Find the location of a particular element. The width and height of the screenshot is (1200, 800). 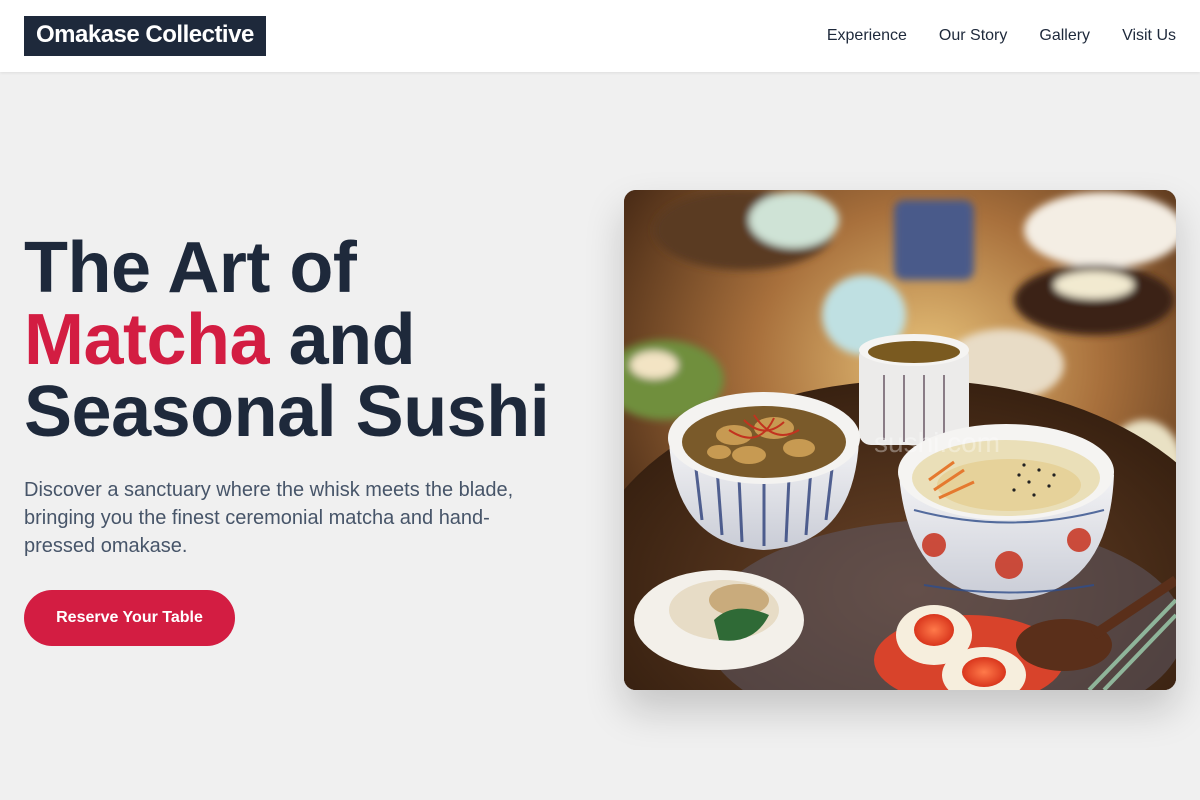

hero-headline: The Art of Matcha and Seasonal Sushi is located at coordinates (304, 340).